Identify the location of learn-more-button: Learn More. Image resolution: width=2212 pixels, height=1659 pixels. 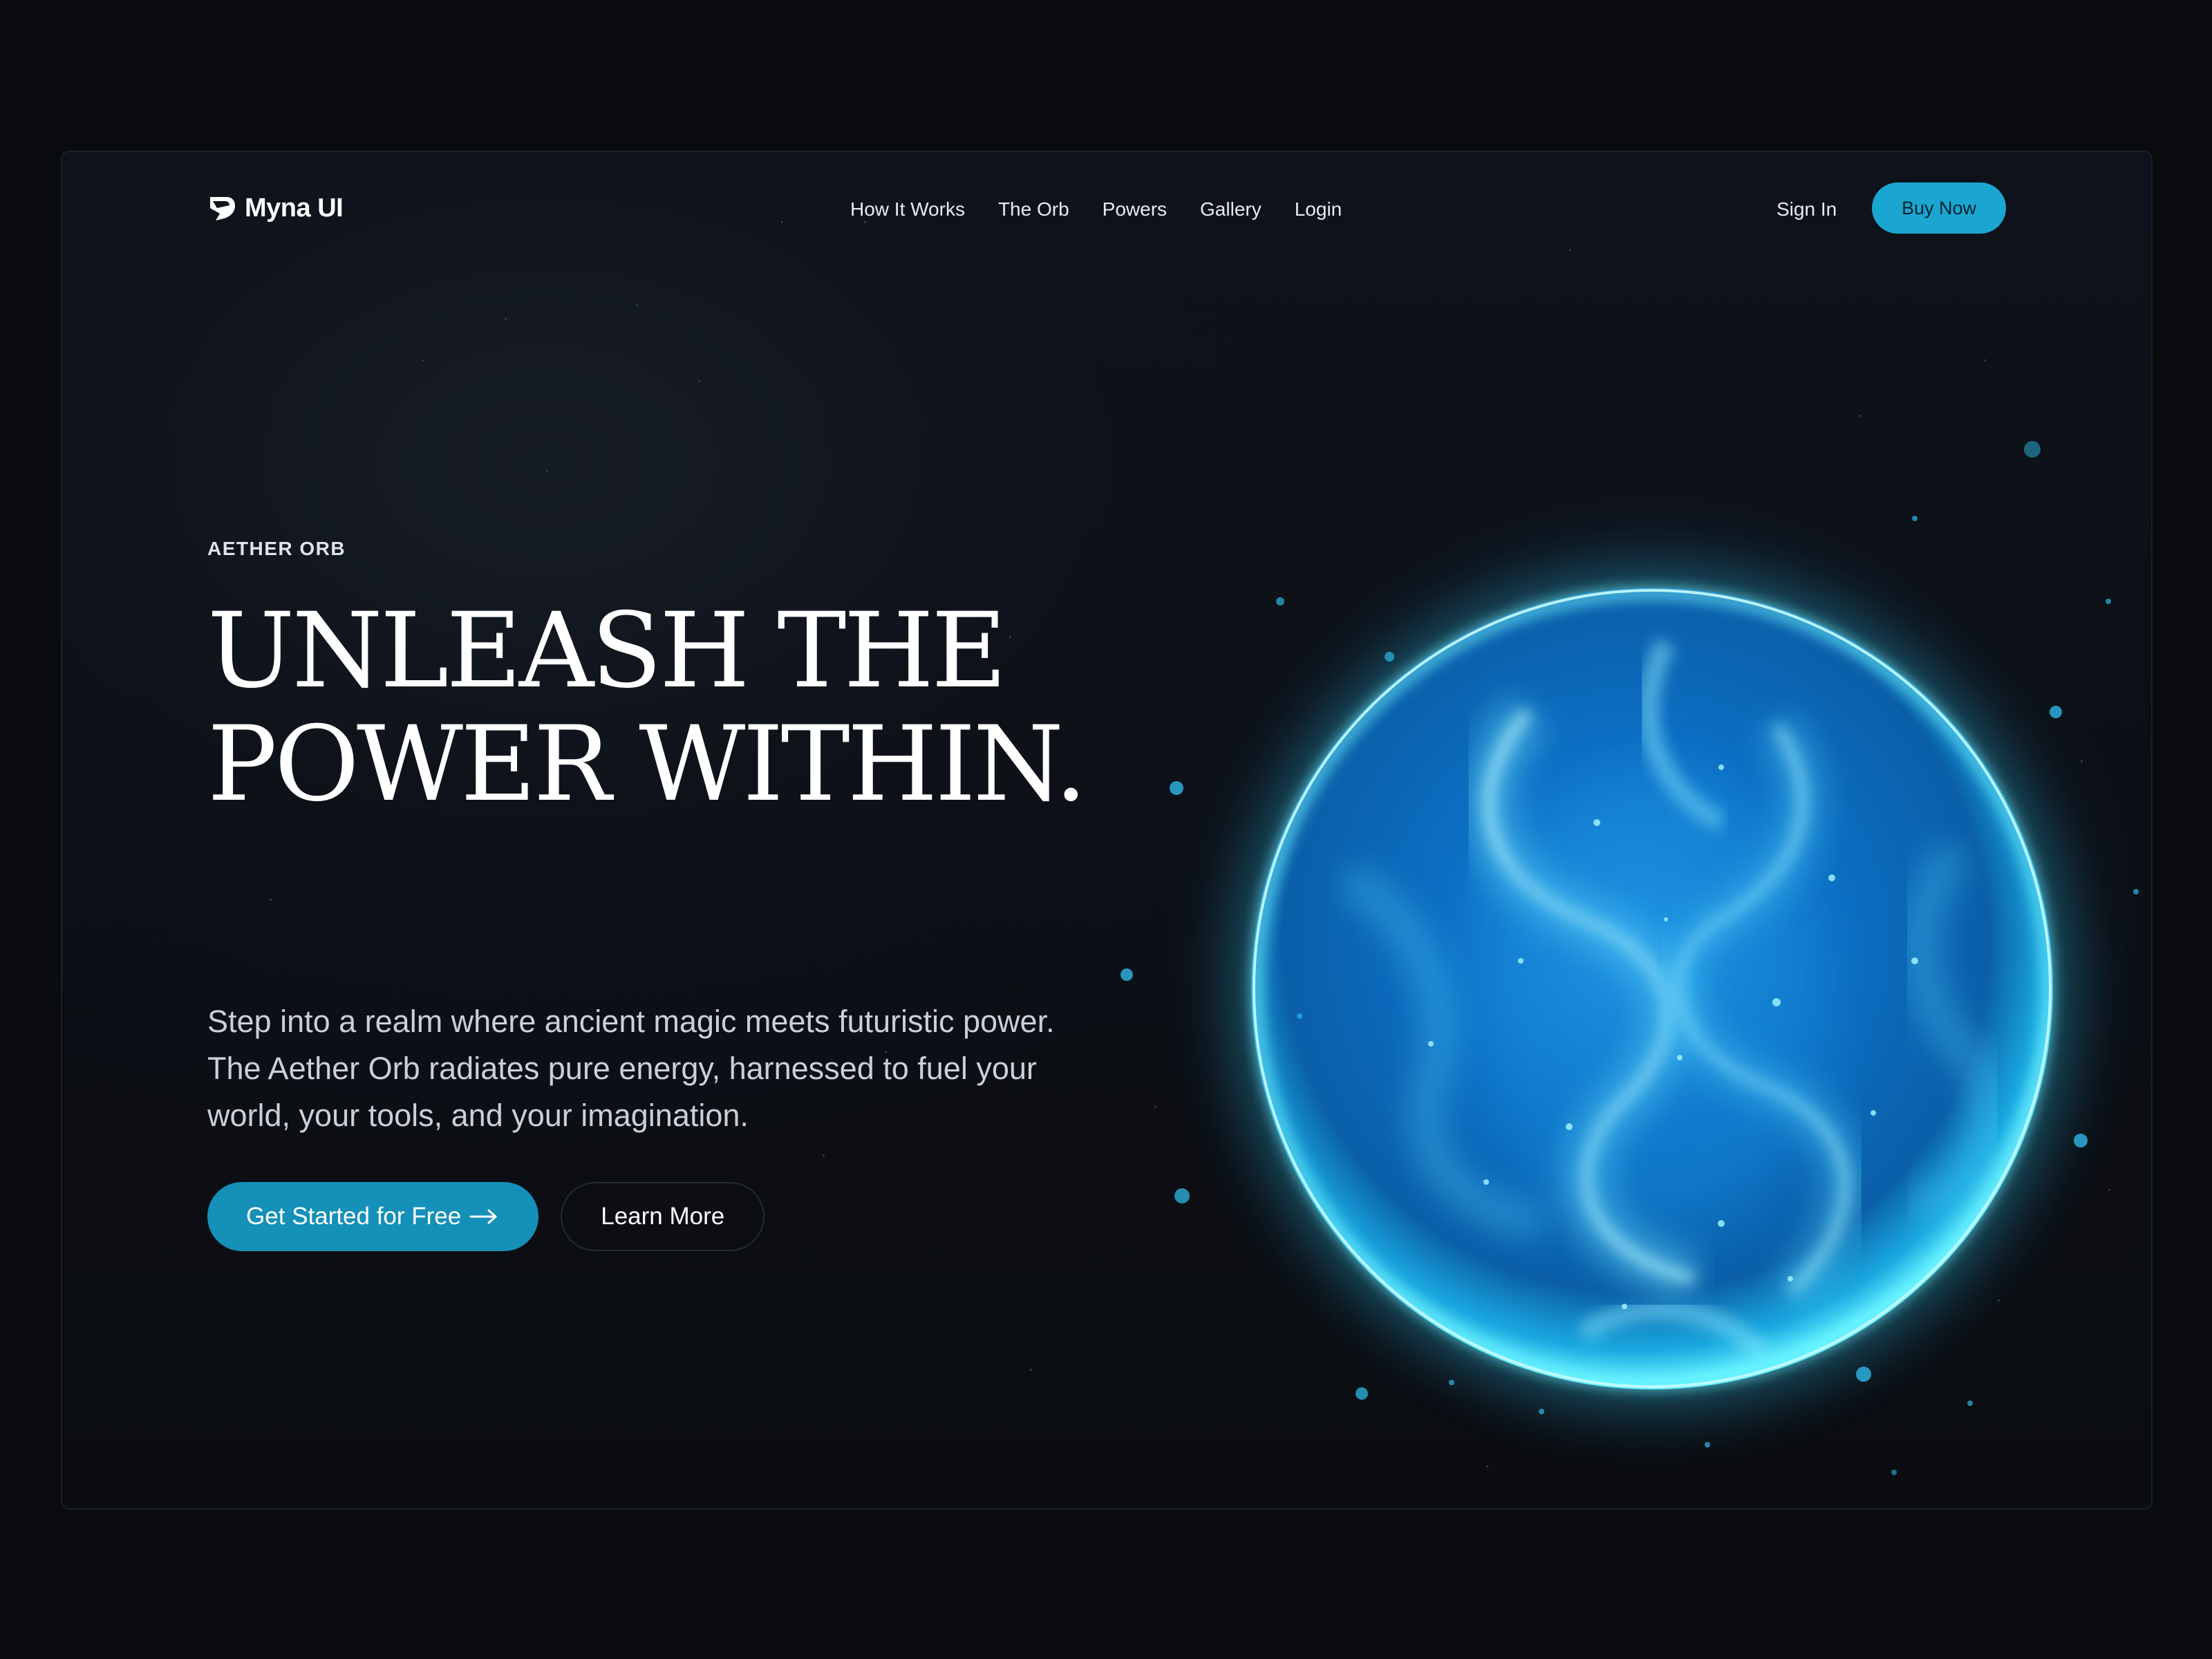
(663, 1216).